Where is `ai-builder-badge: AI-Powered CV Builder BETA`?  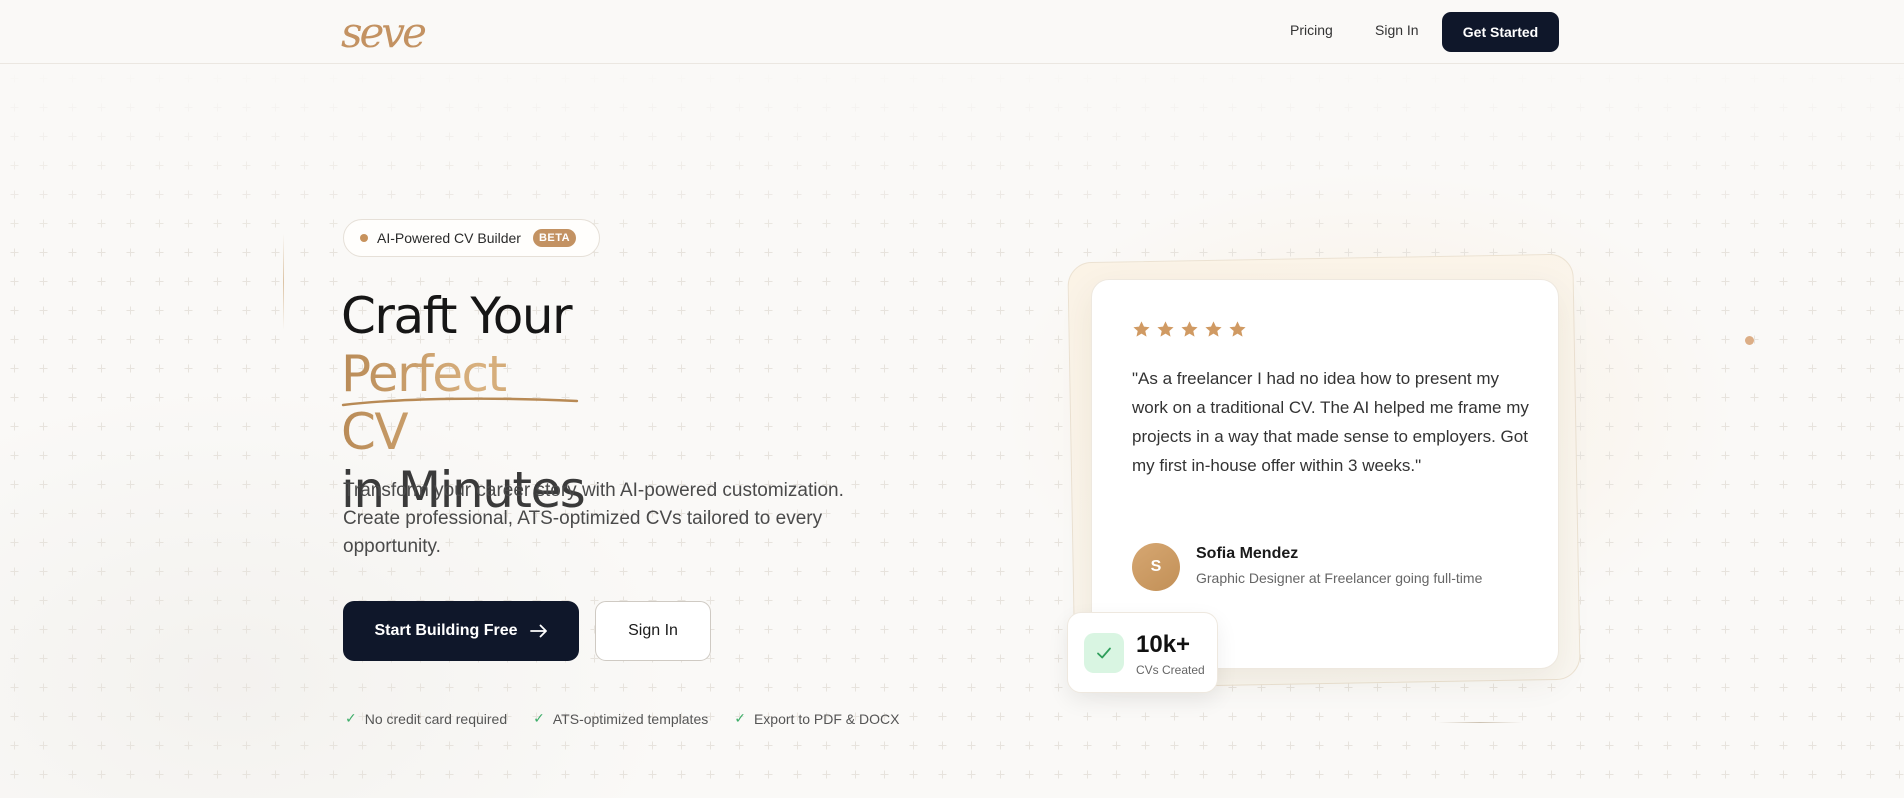 ai-builder-badge: AI-Powered CV Builder BETA is located at coordinates (471, 238).